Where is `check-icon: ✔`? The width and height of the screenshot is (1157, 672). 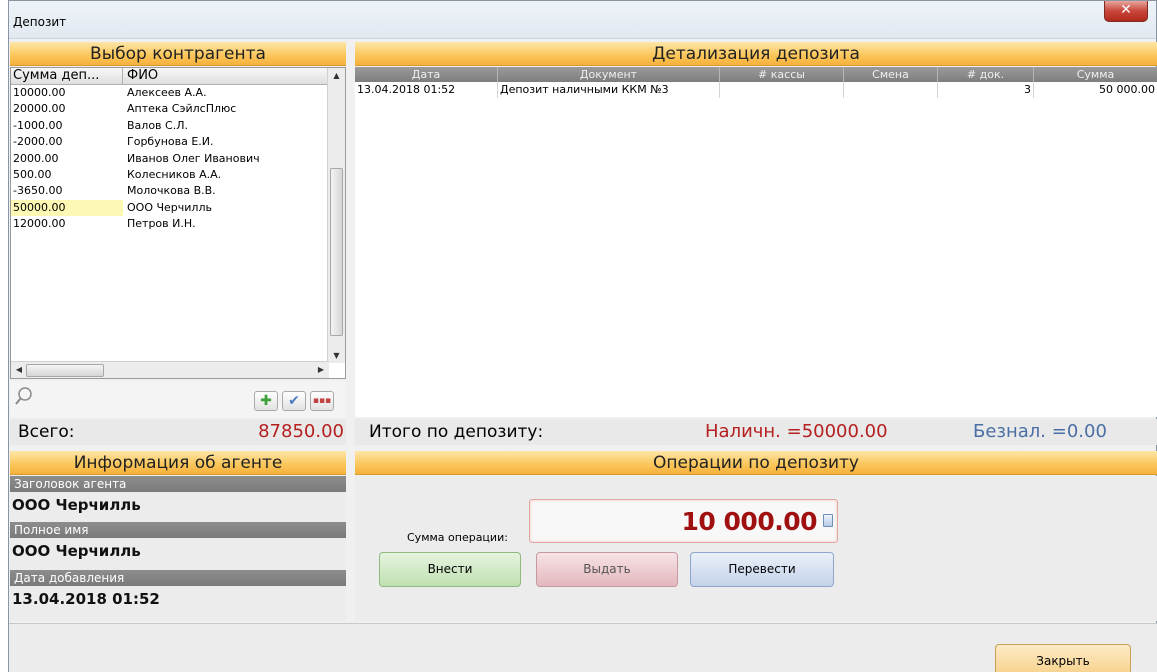 check-icon: ✔ is located at coordinates (294, 401).